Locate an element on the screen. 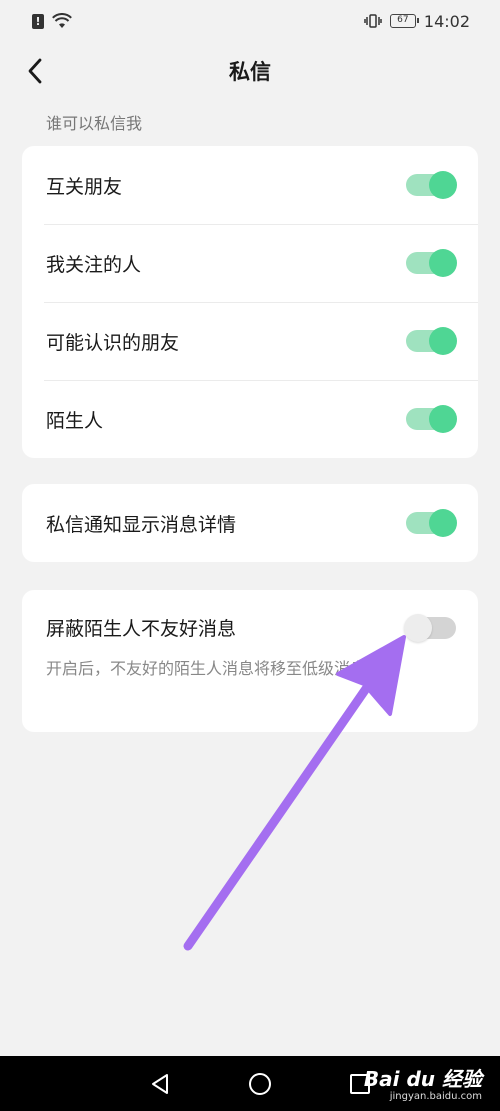 The height and width of the screenshot is (1111, 500). section-label: 谁可以私信我 is located at coordinates (94, 123).